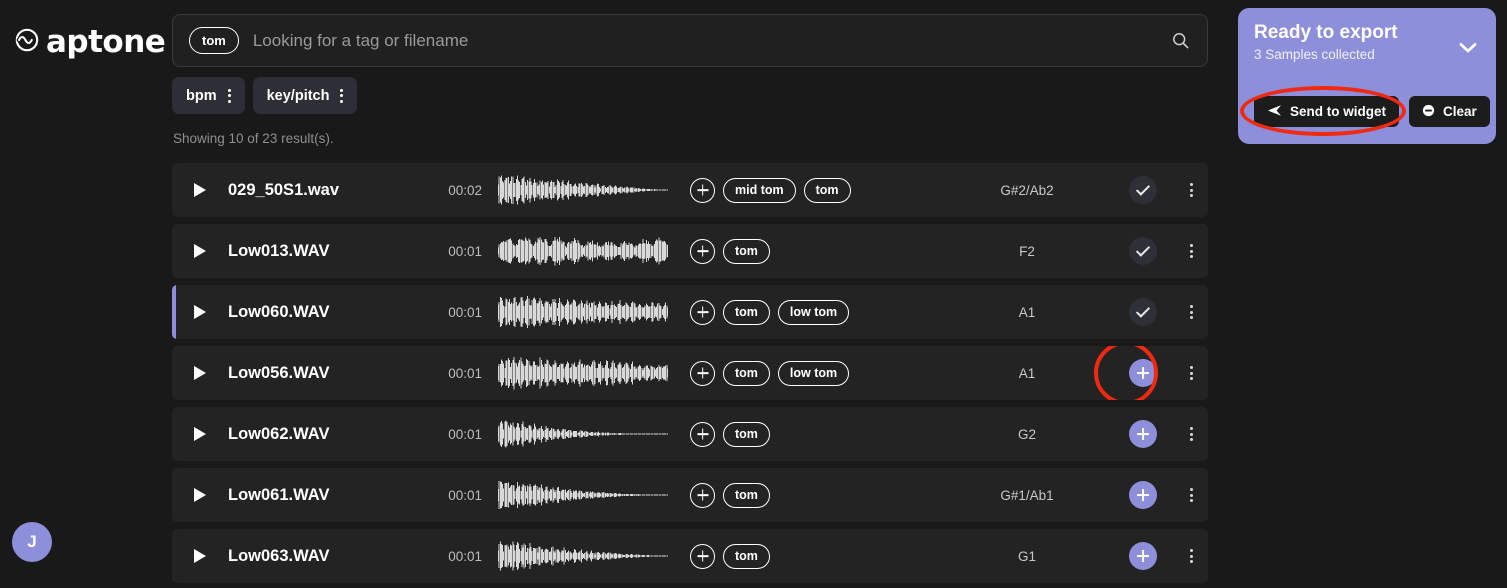 The height and width of the screenshot is (588, 1507). What do you see at coordinates (1026, 434) in the screenshot?
I see `sample-key: G2` at bounding box center [1026, 434].